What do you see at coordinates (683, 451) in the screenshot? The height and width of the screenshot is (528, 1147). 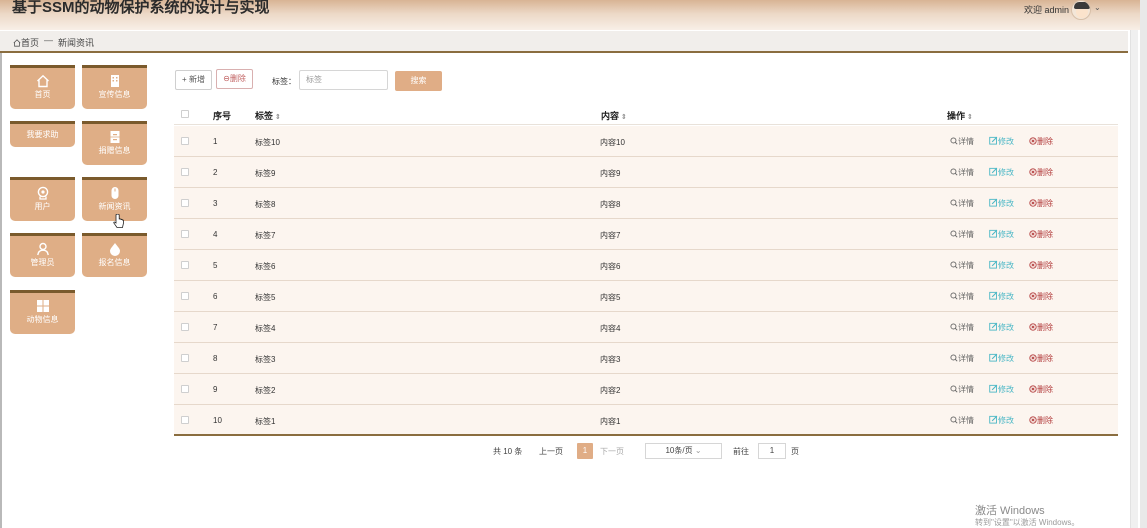 I see `page-size-select: 10条/页 ⌄` at bounding box center [683, 451].